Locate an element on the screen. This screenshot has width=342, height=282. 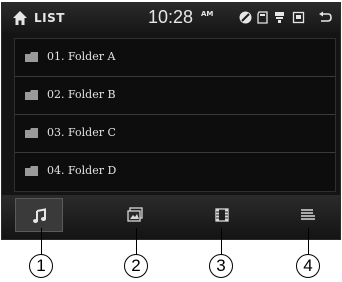
tab-list is located at coordinates (308, 215).